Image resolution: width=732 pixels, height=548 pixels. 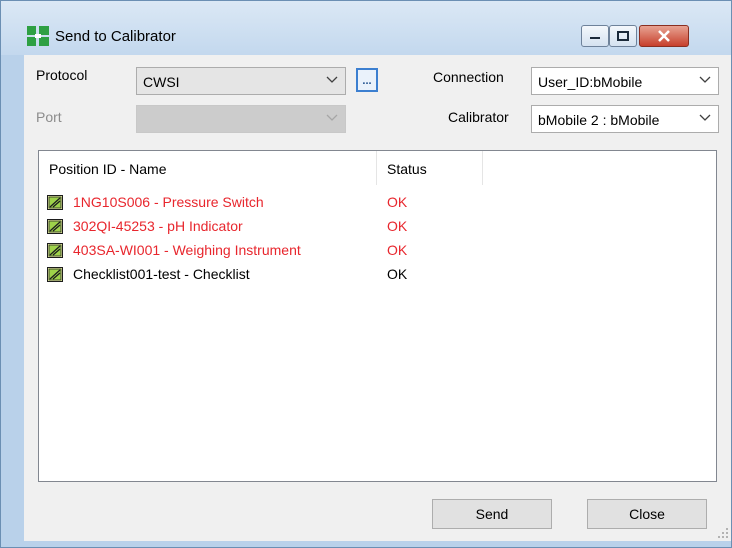 I want to click on window-title: Send to Calibrator, so click(x=115, y=36).